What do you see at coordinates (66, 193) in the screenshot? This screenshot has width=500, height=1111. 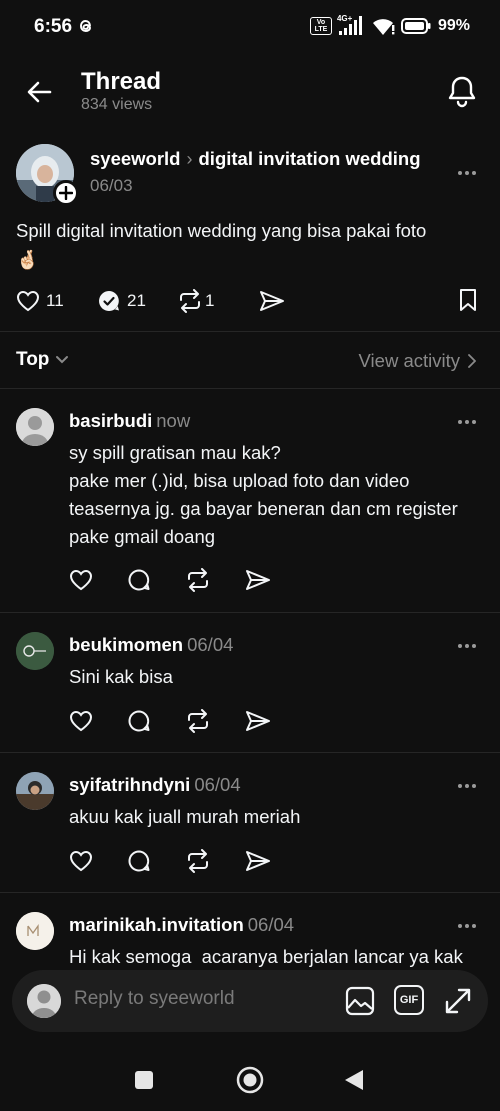 I see `follow-button` at bounding box center [66, 193].